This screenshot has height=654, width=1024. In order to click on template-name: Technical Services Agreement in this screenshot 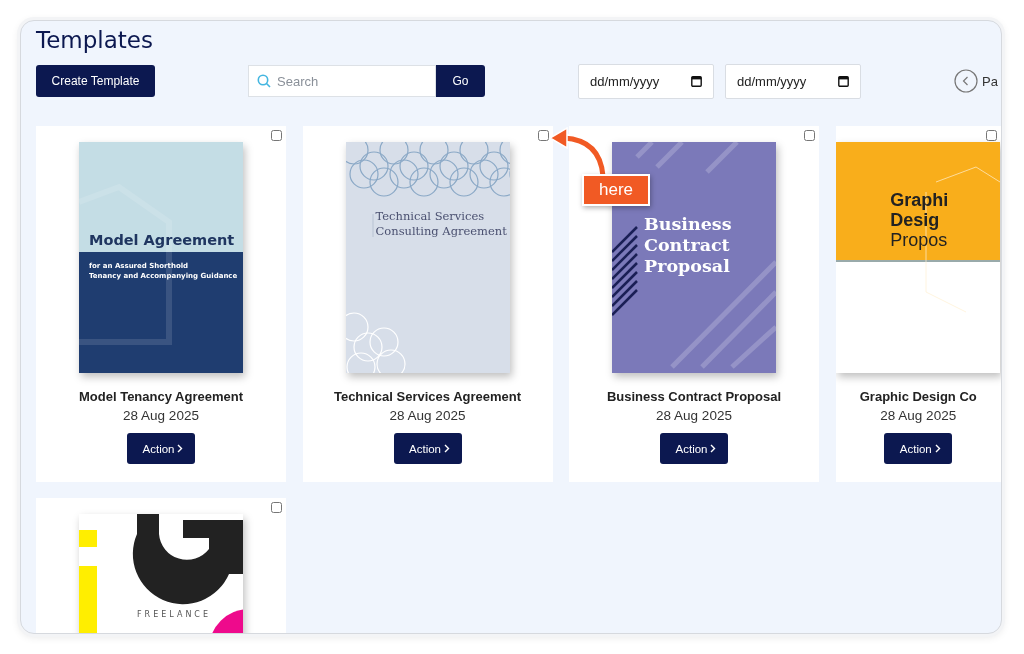, I will do `click(427, 396)`.